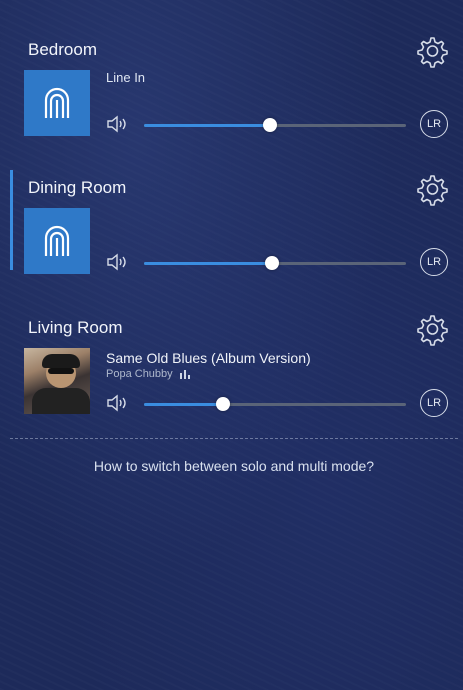  What do you see at coordinates (208, 358) in the screenshot?
I see `track-title: Same Old Blues (Album Version)` at bounding box center [208, 358].